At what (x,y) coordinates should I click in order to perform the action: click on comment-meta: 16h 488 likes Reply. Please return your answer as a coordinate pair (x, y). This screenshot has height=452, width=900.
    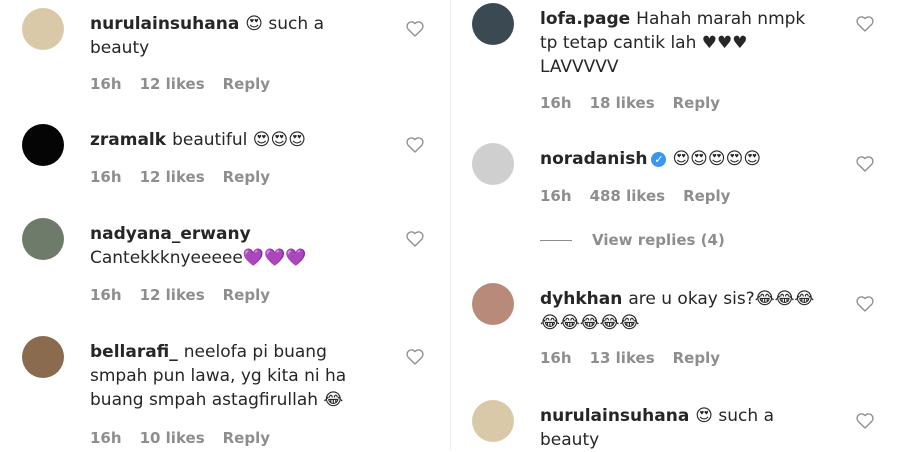
    Looking at the image, I should click on (644, 196).